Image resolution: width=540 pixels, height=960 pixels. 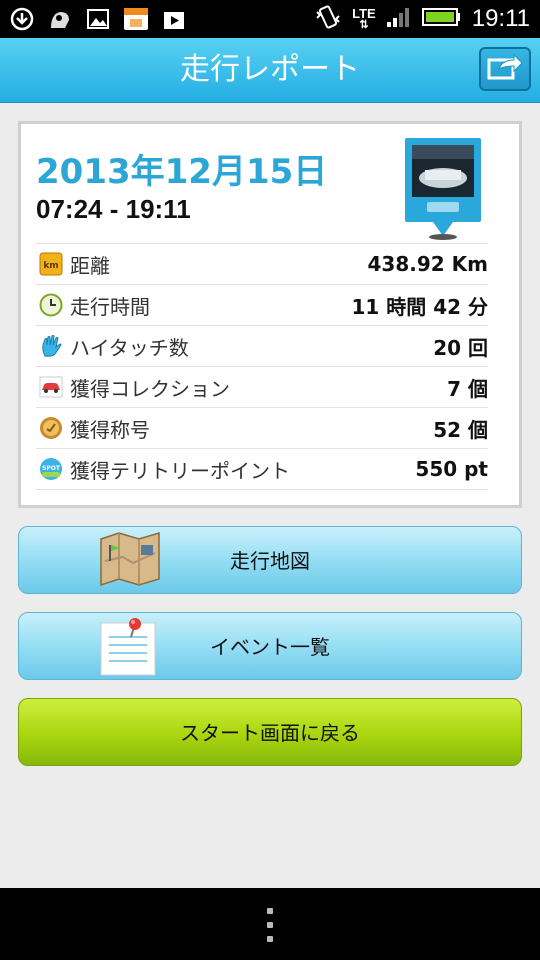 What do you see at coordinates (182, 172) in the screenshot?
I see `report-date: 2013年12月15日` at bounding box center [182, 172].